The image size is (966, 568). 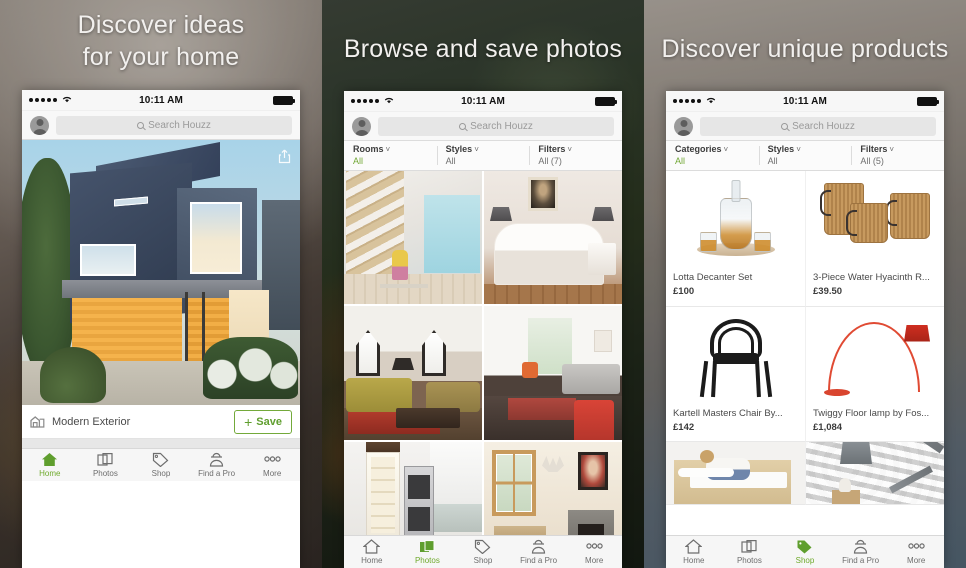 I want to click on filter-title: Rooms, so click(x=368, y=149).